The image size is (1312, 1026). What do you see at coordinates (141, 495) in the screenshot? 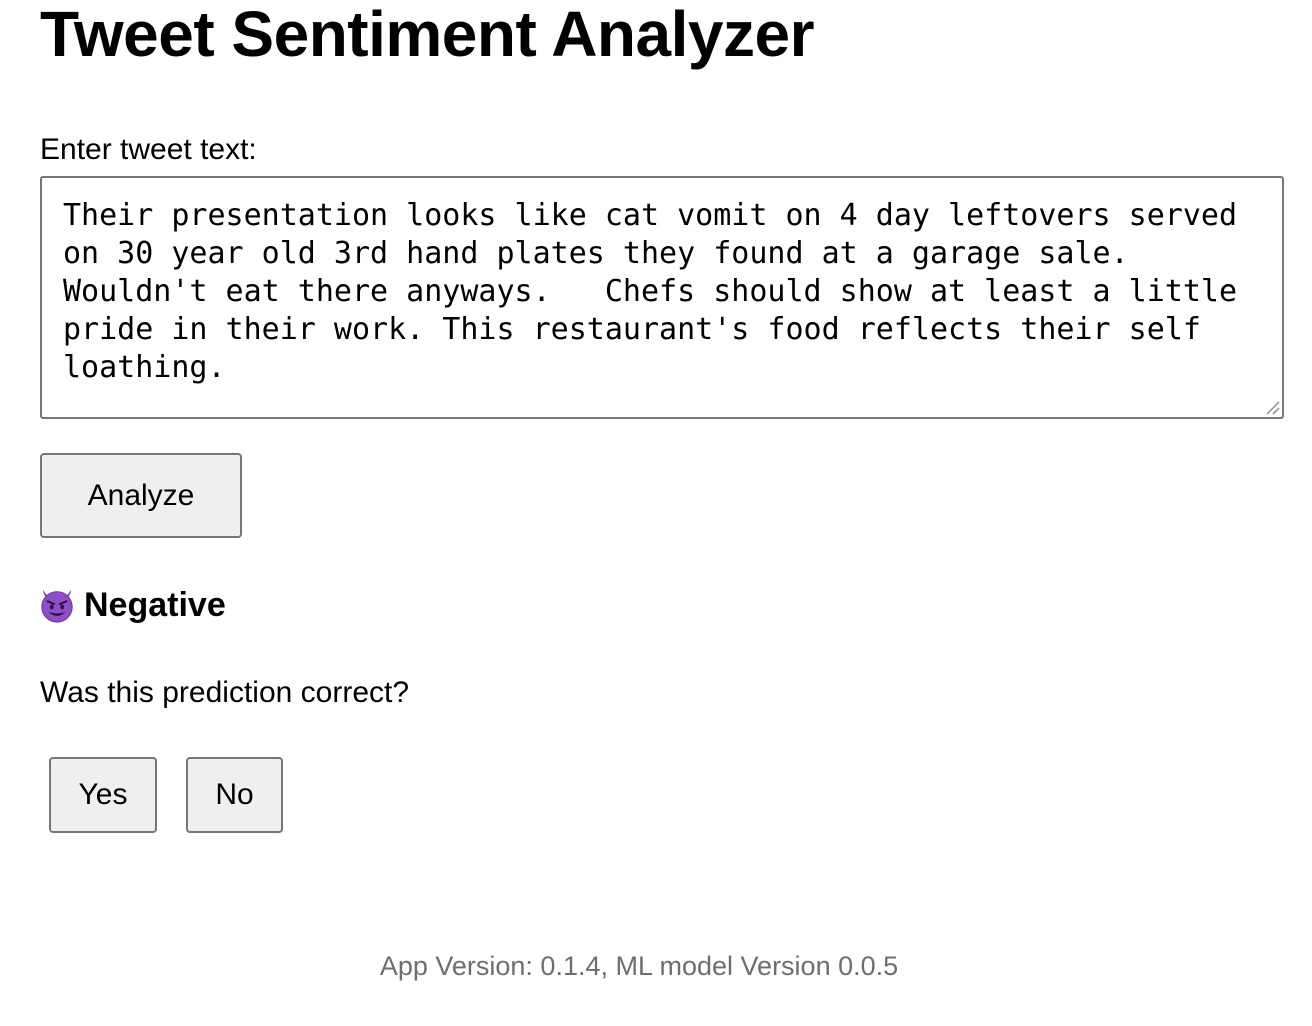
I see `analyze-button: Analyze` at bounding box center [141, 495].